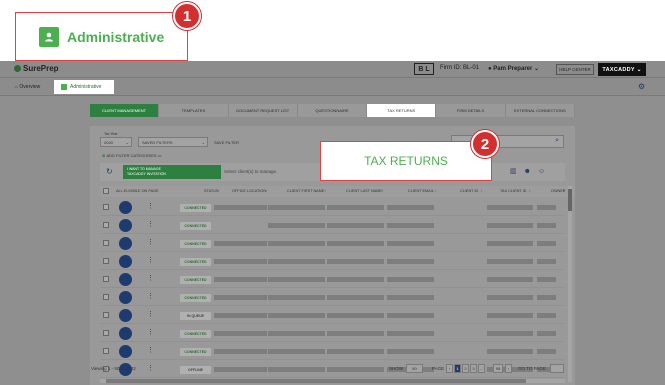 Image resolution: width=665 pixels, height=385 pixels. What do you see at coordinates (194, 110) in the screenshot?
I see `tab-1: TEMPLATES` at bounding box center [194, 110].